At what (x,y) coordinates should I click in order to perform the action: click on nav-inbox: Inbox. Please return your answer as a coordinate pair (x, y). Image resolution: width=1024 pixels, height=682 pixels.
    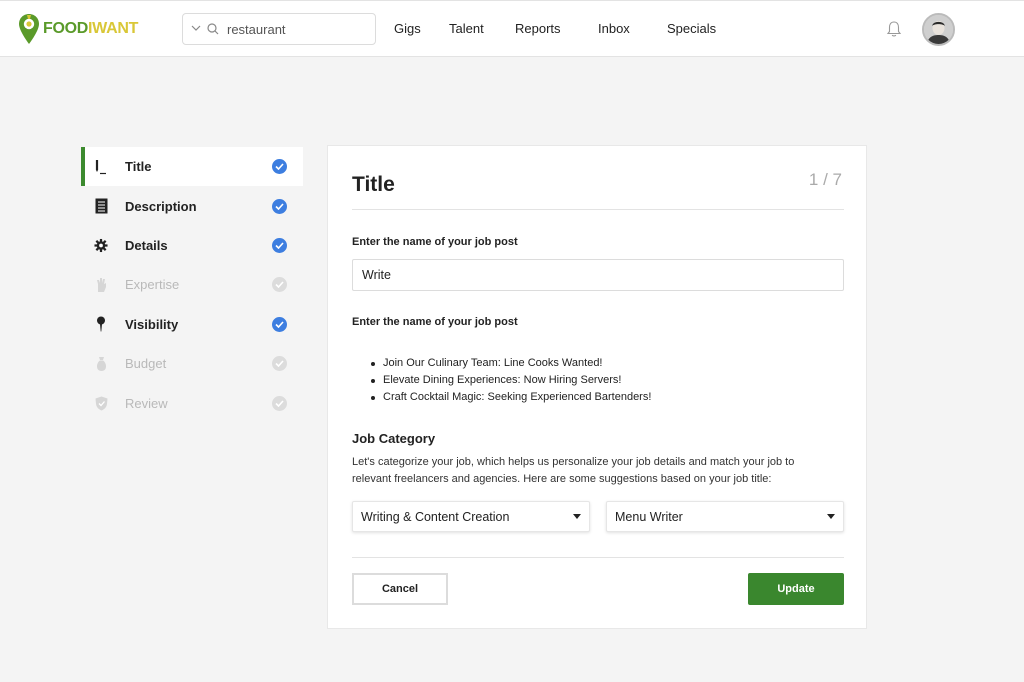
    Looking at the image, I should click on (614, 28).